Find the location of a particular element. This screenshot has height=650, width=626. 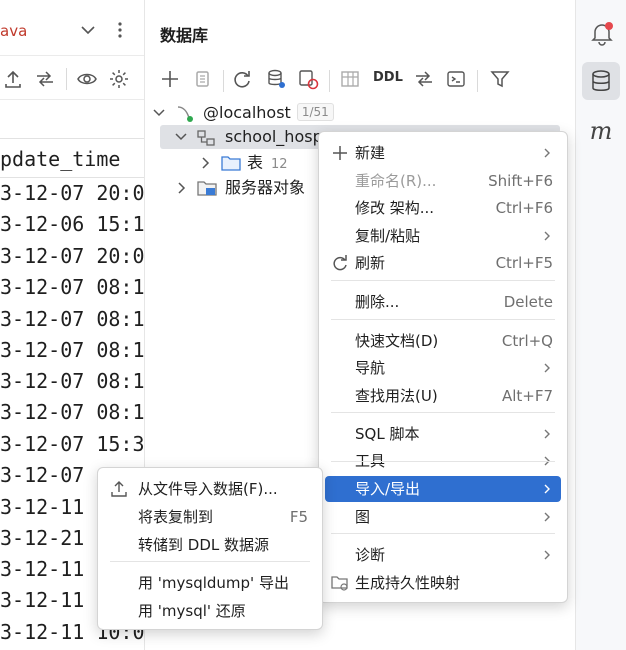

eye-icon is located at coordinates (87, 79).